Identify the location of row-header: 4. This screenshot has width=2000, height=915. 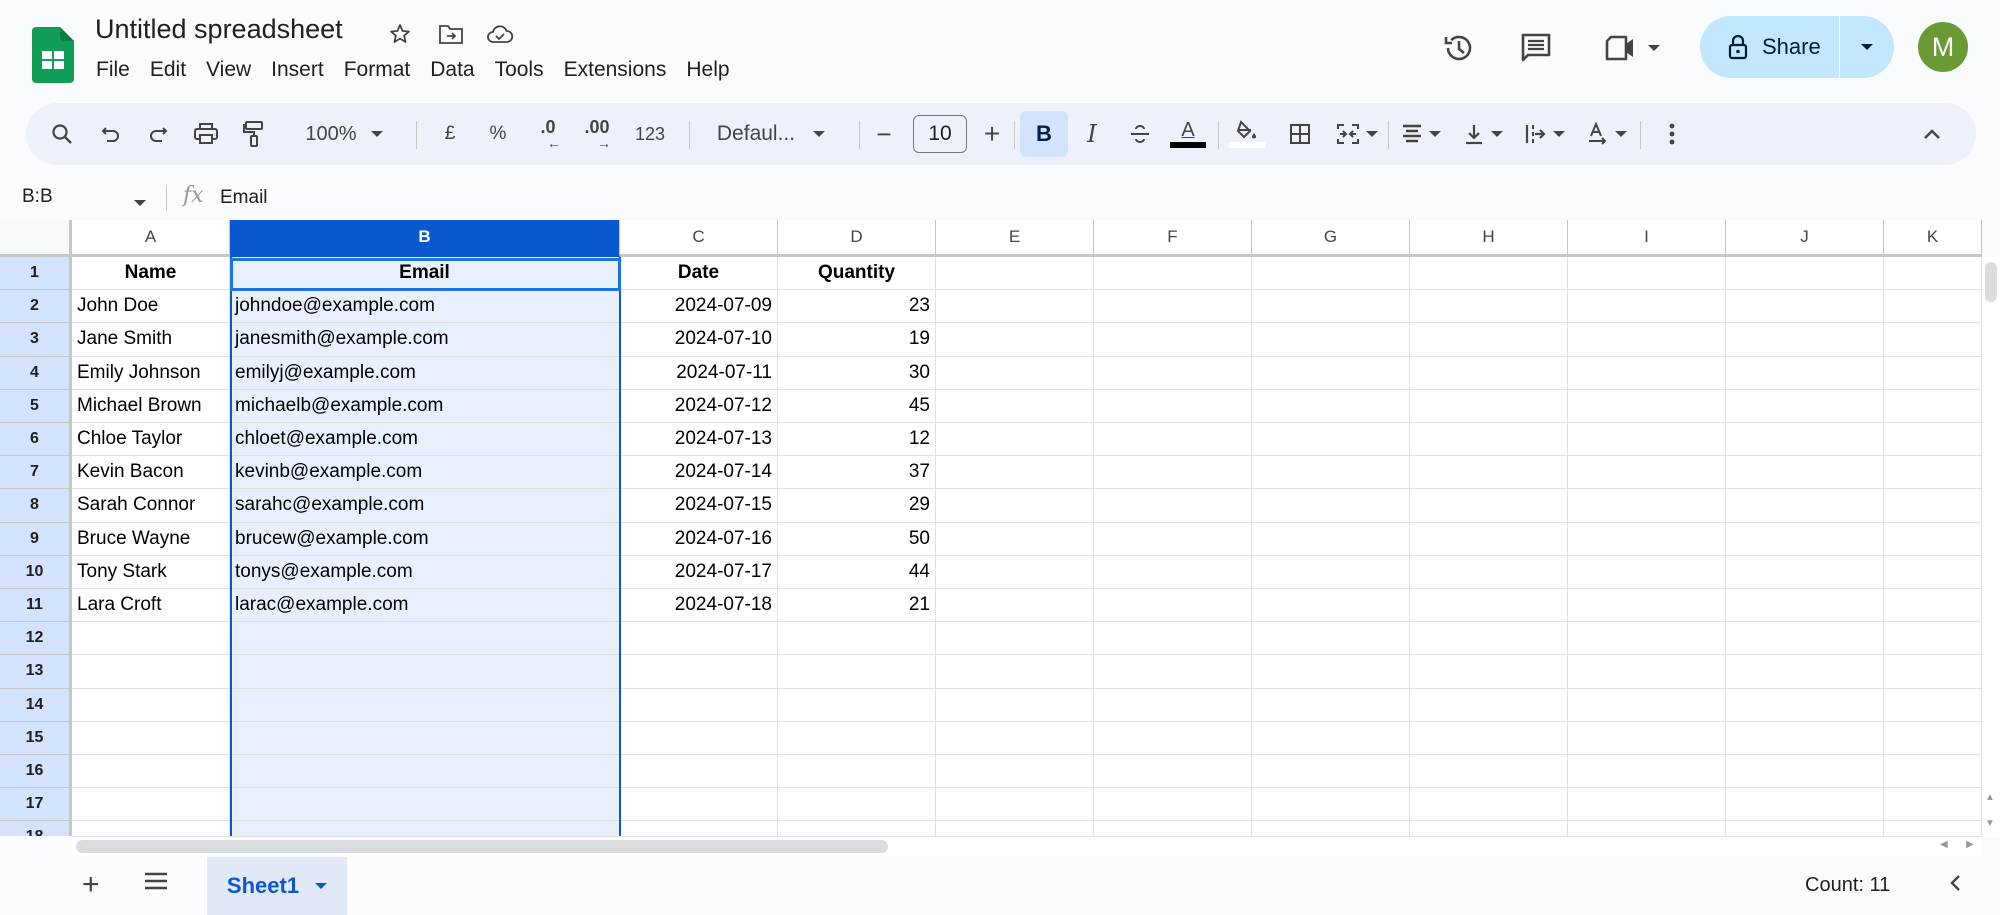
(36, 373).